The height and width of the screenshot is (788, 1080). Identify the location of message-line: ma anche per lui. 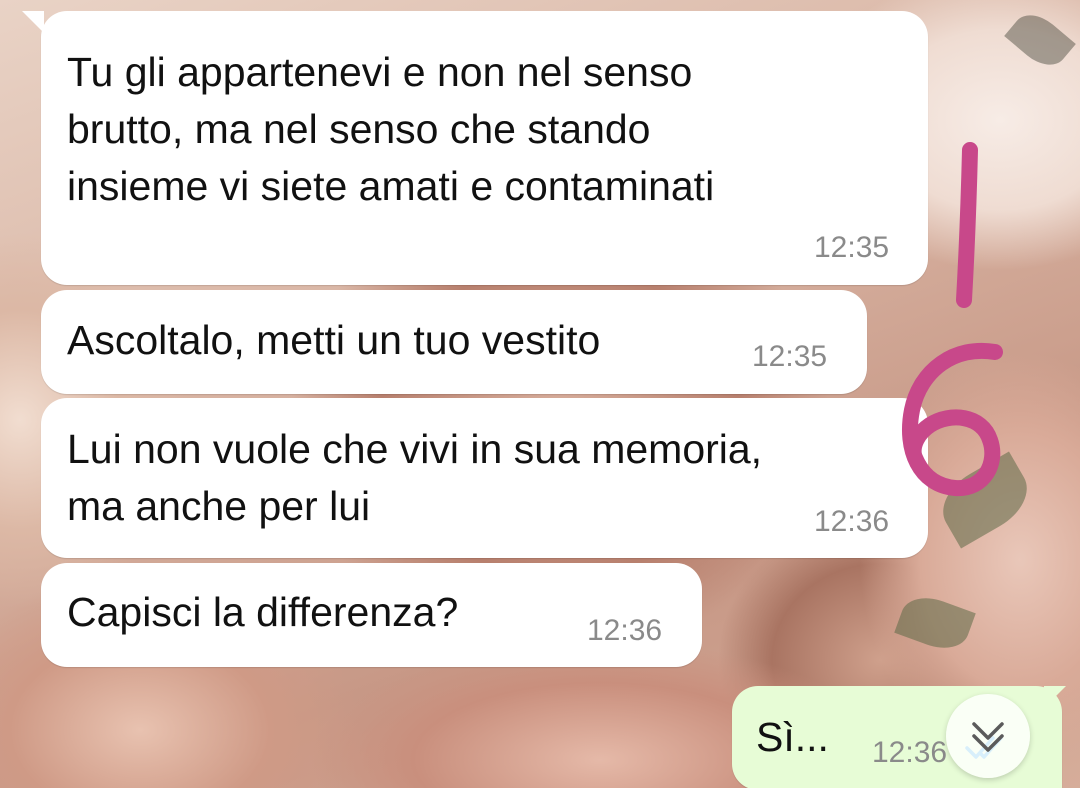
(219, 506).